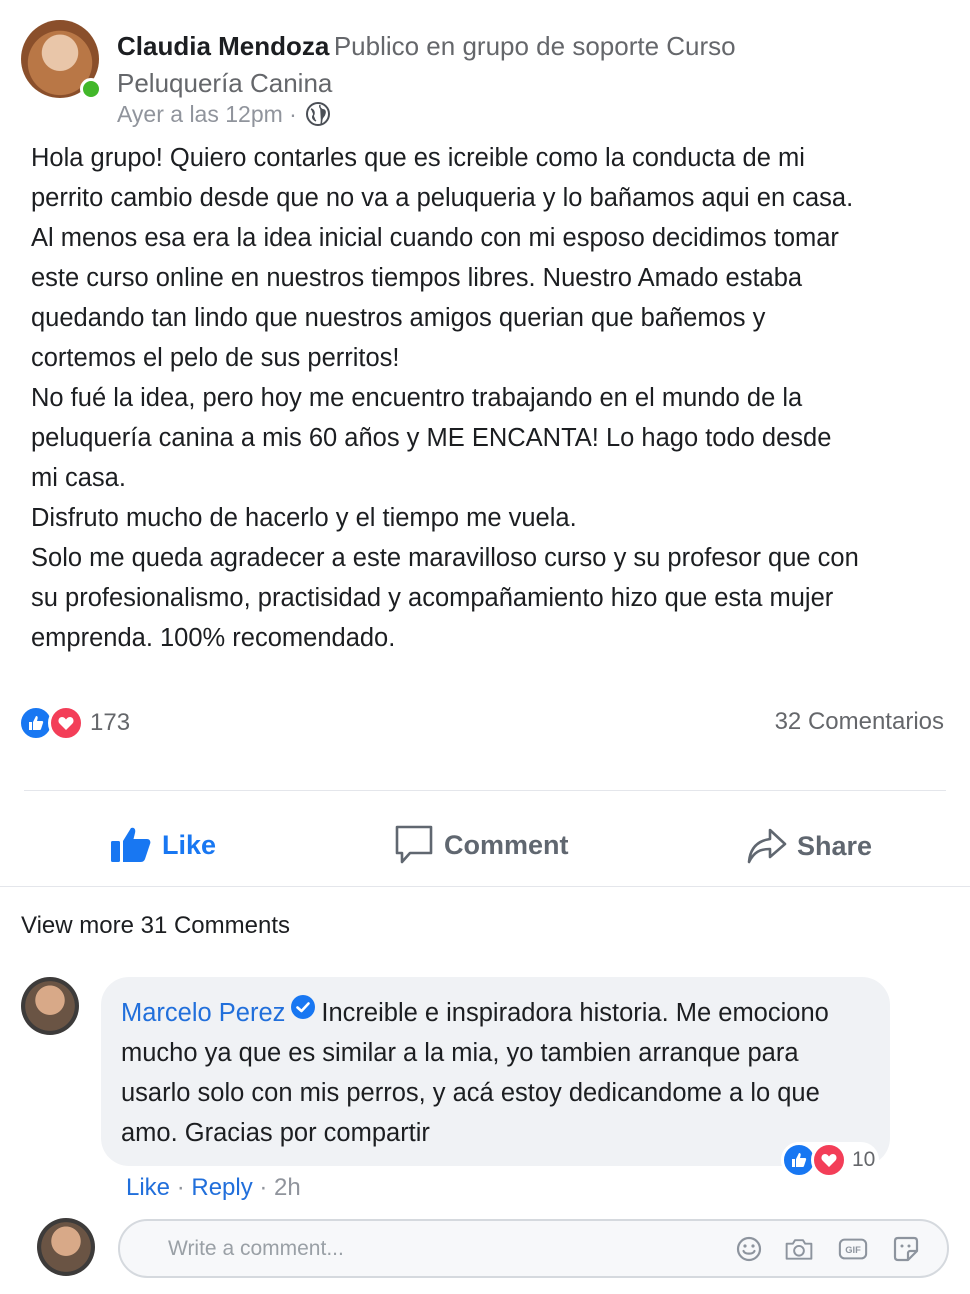  Describe the element at coordinates (207, 114) in the screenshot. I see `post-timestamp: Ayer a las 12pm ·` at that location.